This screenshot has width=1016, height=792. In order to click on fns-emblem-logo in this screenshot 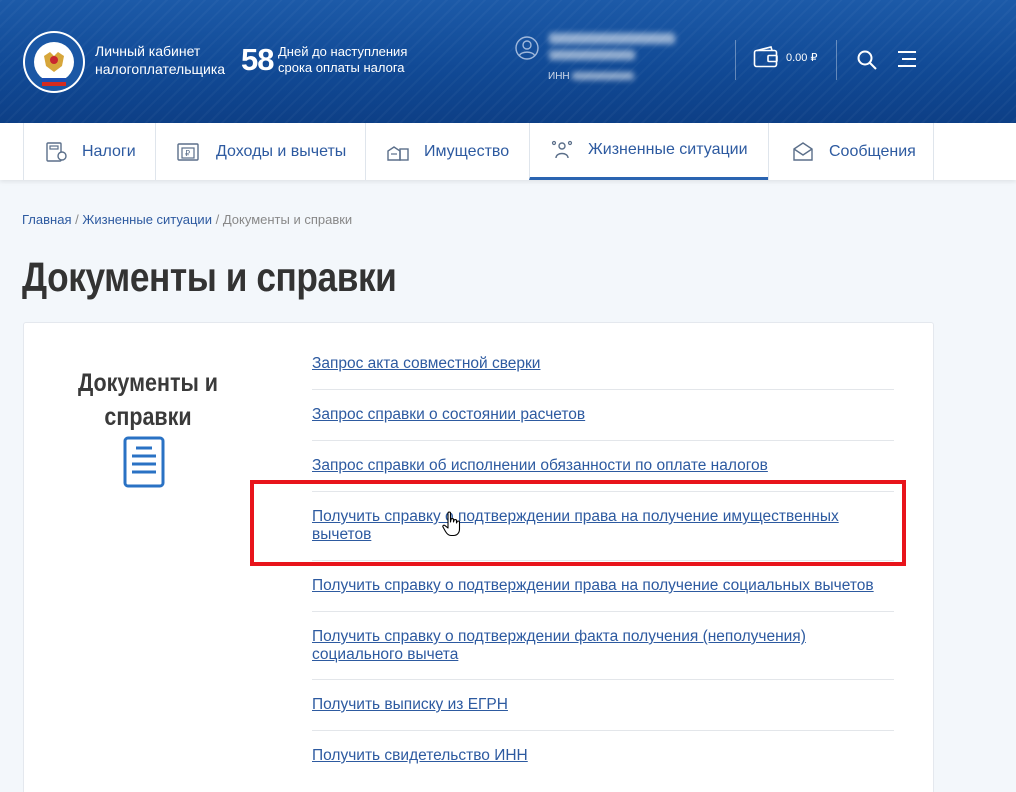, I will do `click(54, 62)`.